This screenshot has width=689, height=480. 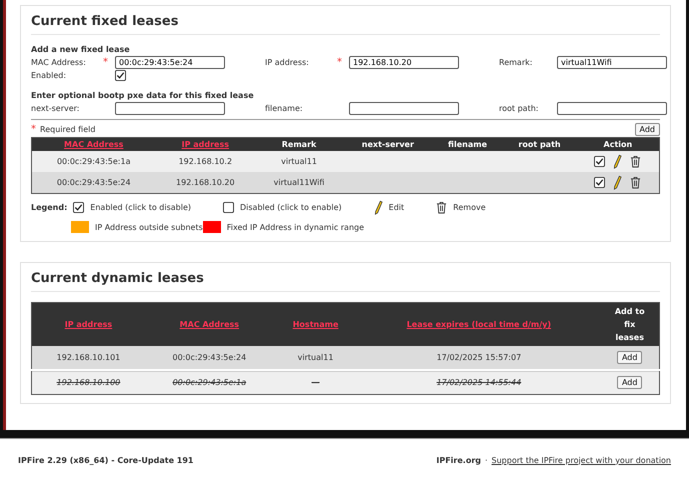 I want to click on required-note: Required field, so click(x=68, y=129).